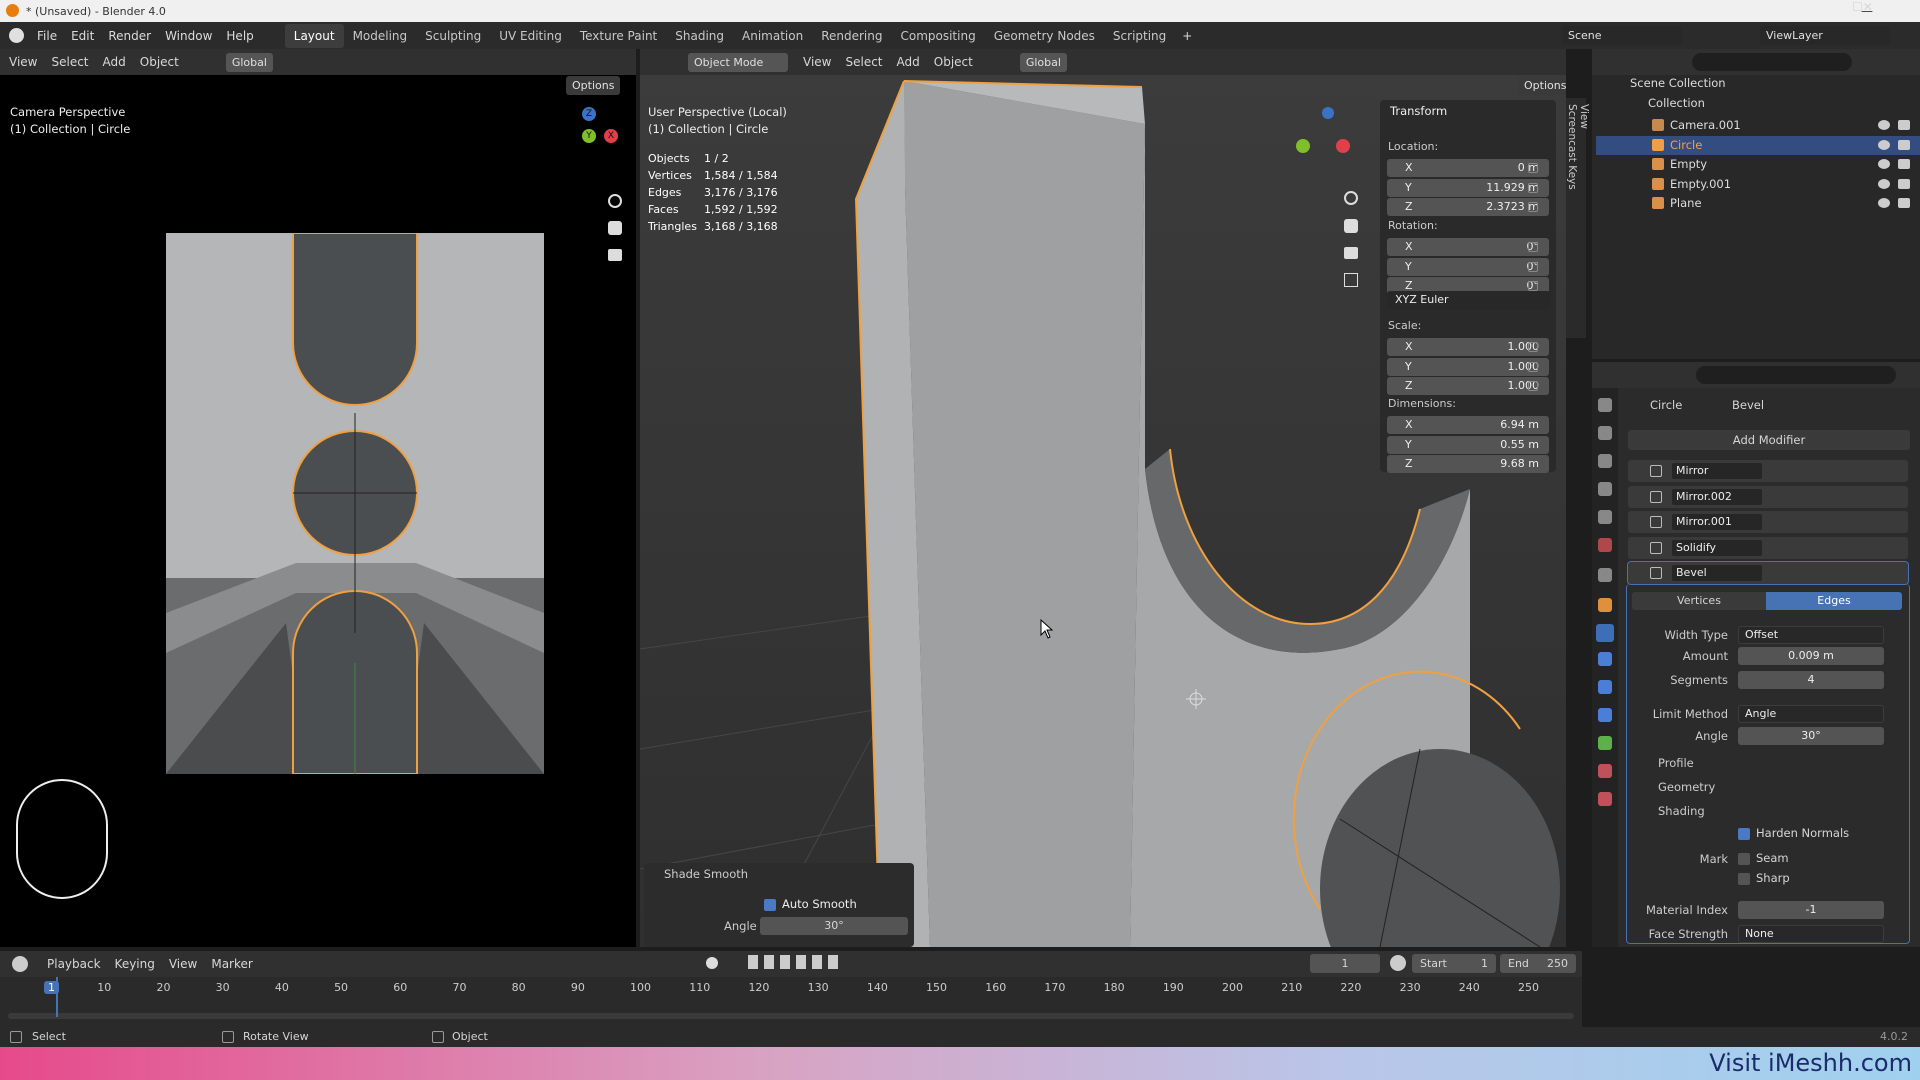  What do you see at coordinates (1681, 811) in the screenshot?
I see `bevel-shading-subpanel: Shading` at bounding box center [1681, 811].